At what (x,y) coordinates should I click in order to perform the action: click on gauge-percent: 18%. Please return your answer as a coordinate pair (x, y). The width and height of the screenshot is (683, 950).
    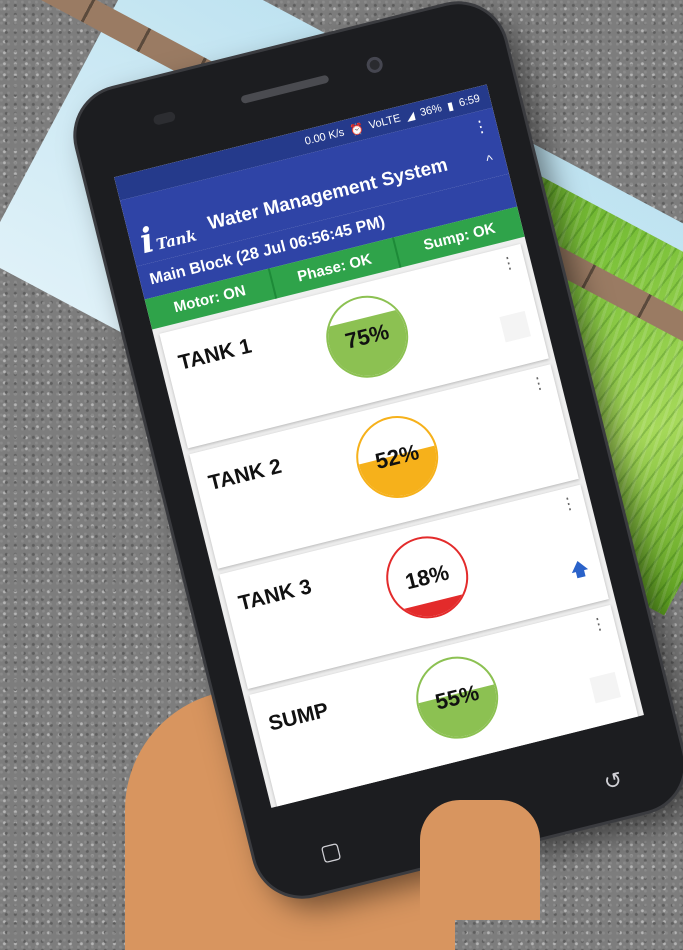
    Looking at the image, I should click on (427, 577).